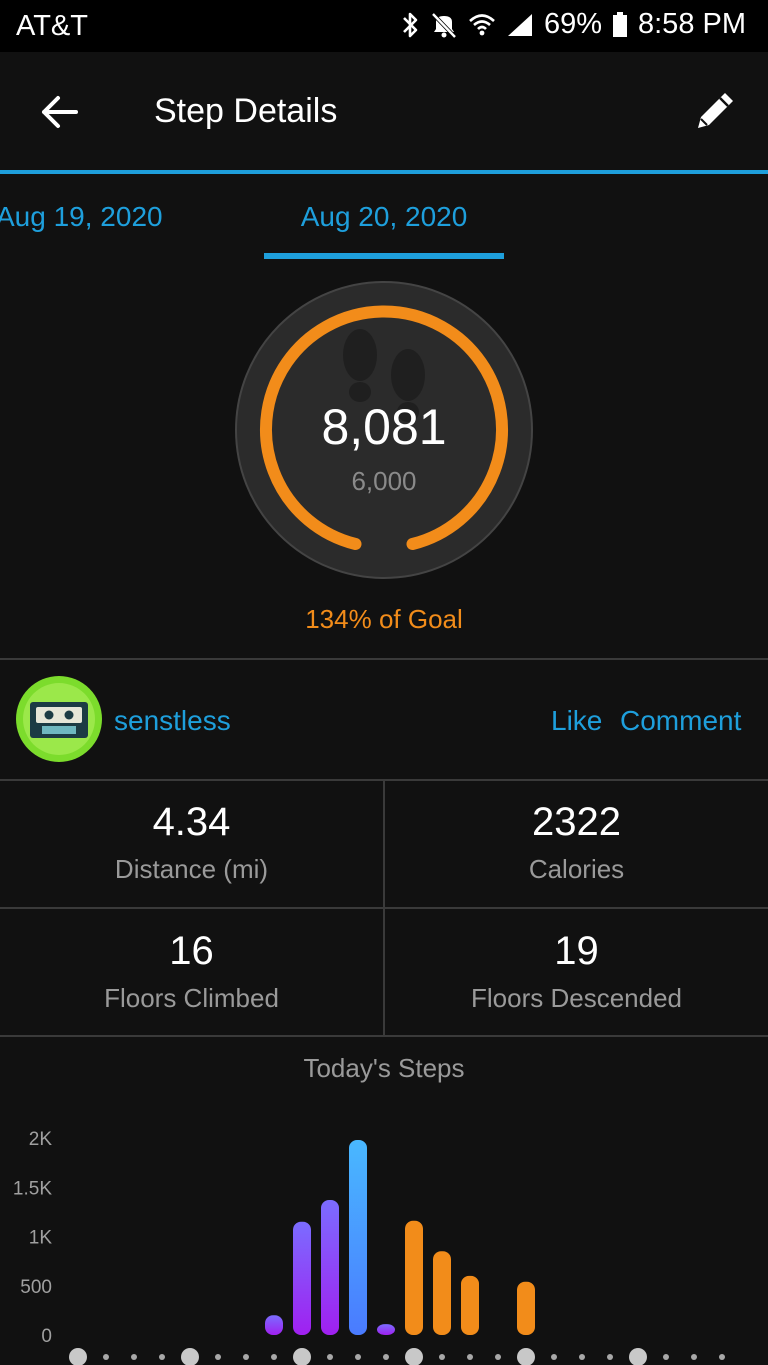  I want to click on back-arrow-icon, so click(60, 112).